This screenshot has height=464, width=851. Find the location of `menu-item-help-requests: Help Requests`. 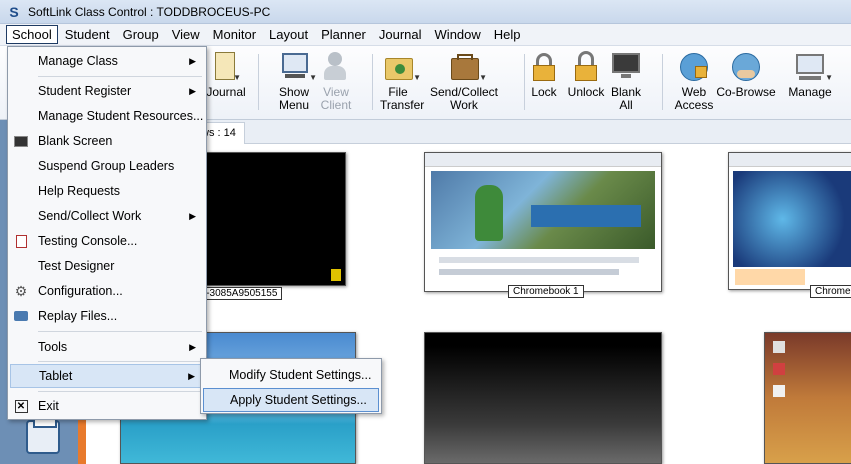

menu-item-help-requests: Help Requests is located at coordinates (107, 191).